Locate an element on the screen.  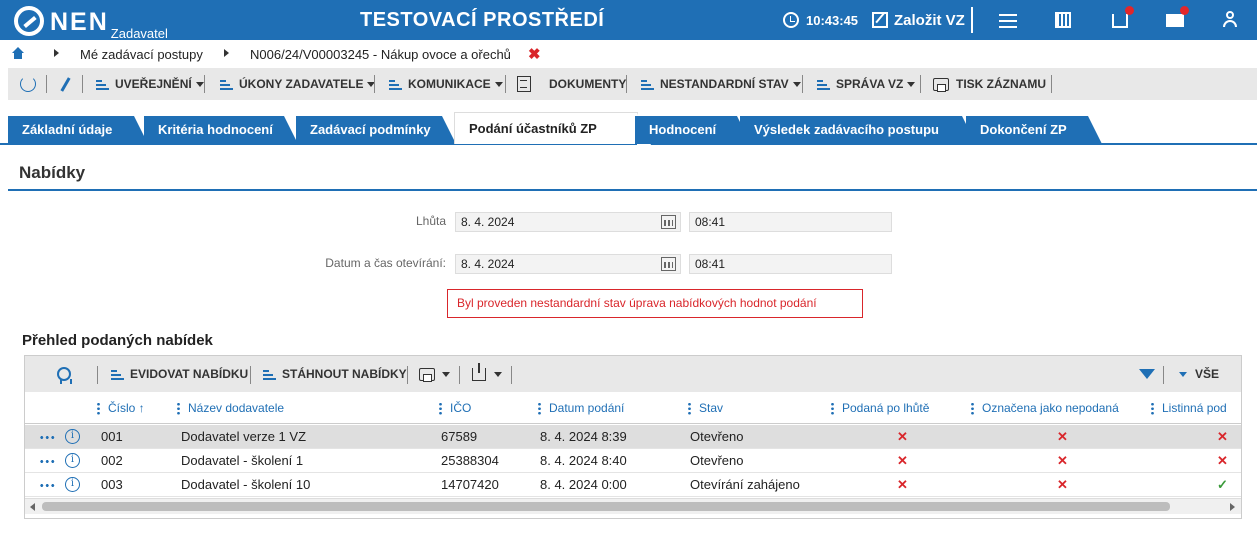
tab-completion: Dokončení ZP is located at coordinates (1034, 130).